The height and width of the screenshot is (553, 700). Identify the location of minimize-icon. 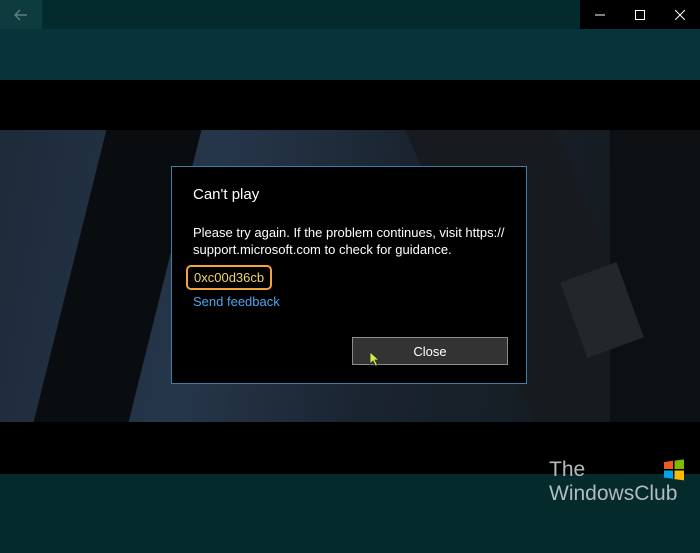
(600, 14).